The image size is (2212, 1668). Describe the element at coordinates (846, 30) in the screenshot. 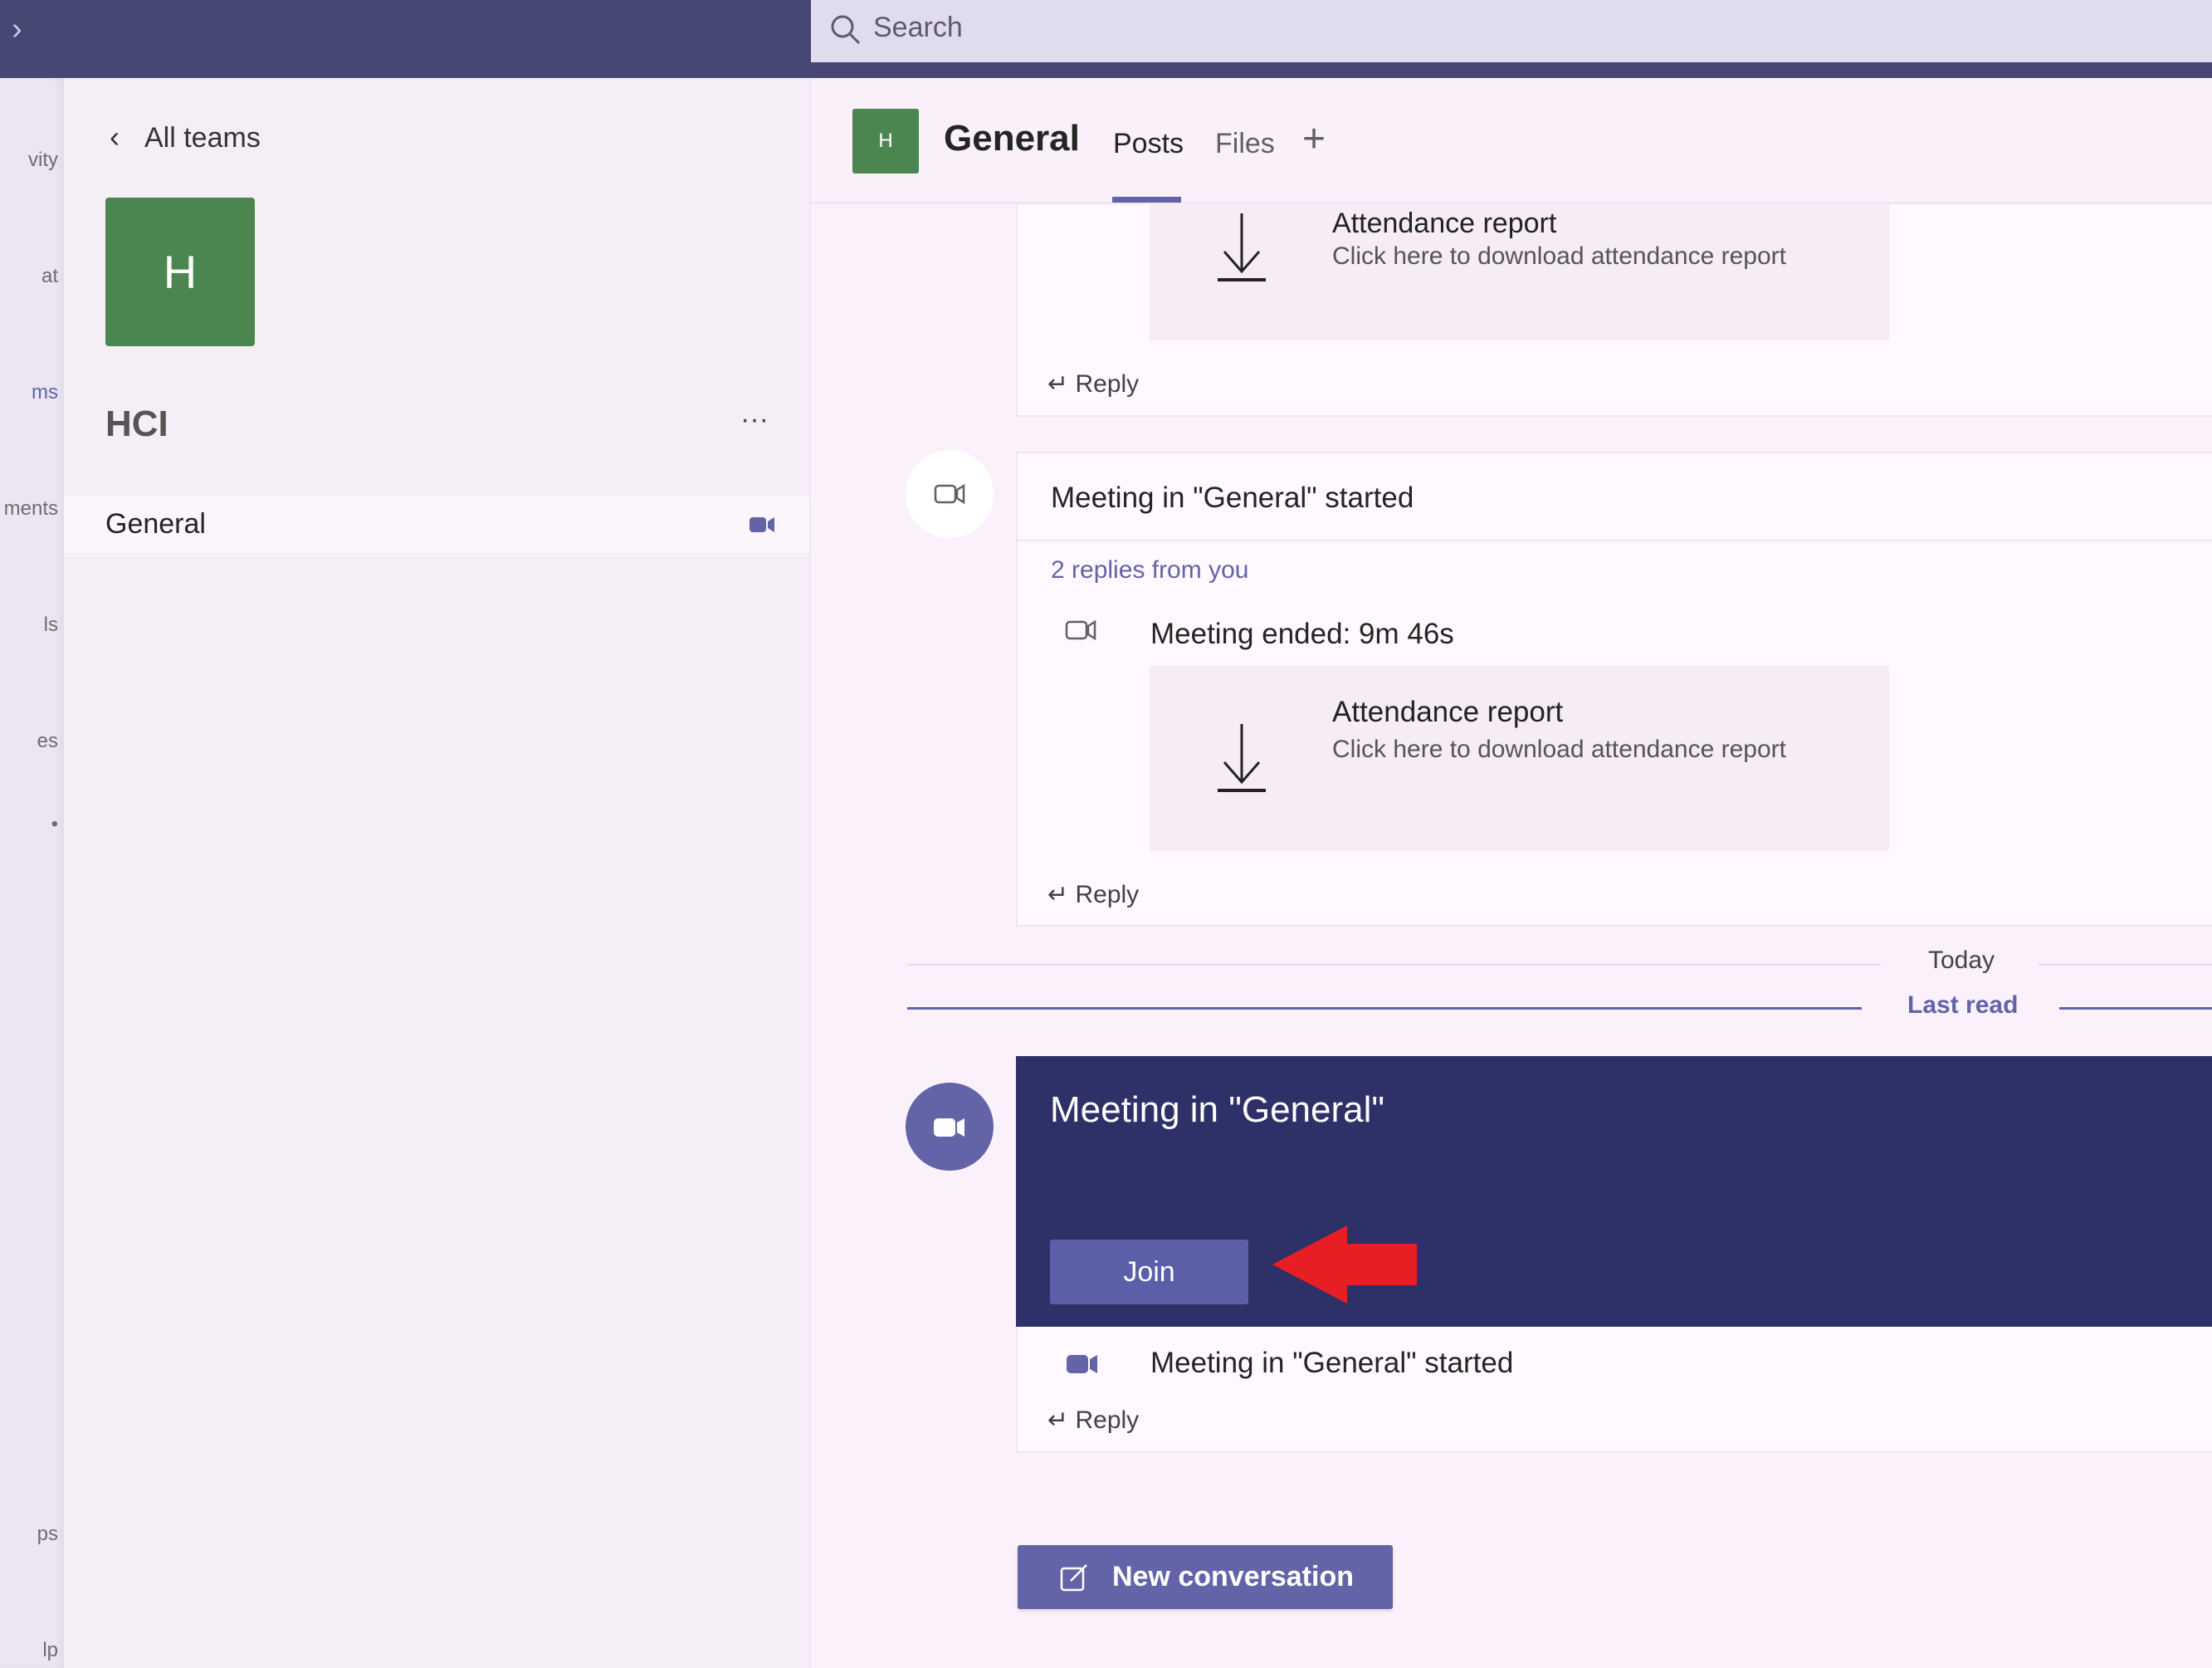

I see `search-icon` at that location.